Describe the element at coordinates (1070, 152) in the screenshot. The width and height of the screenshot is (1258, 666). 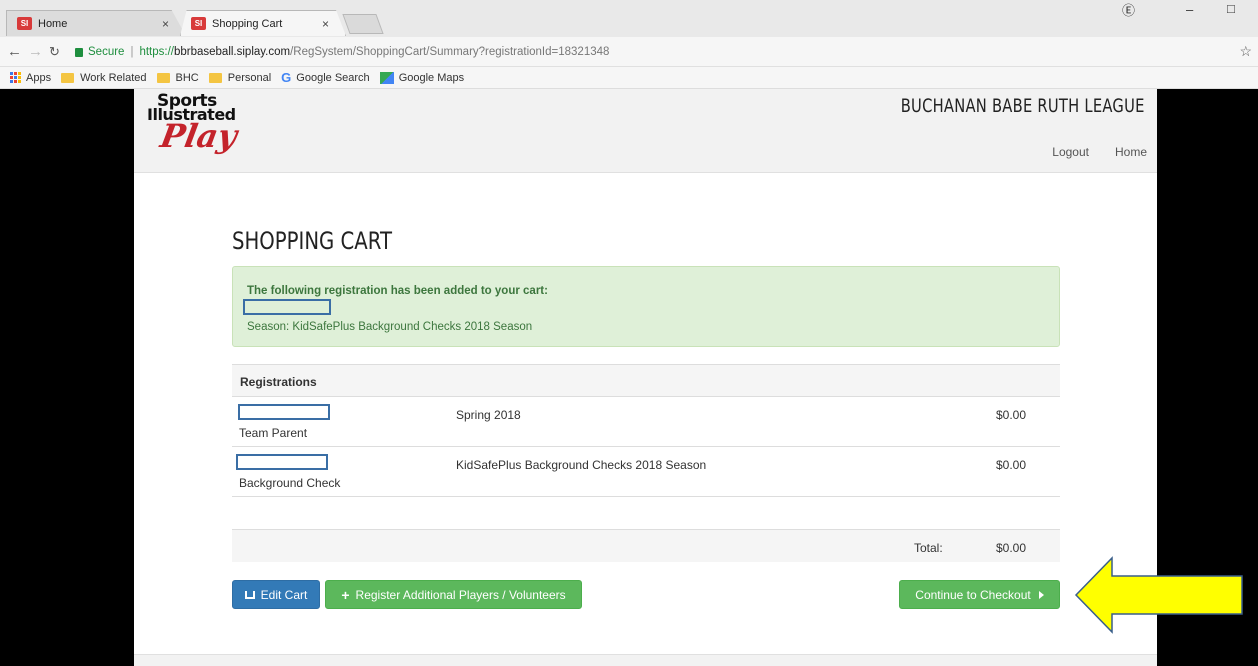
I see `logout-link: Logout` at that location.